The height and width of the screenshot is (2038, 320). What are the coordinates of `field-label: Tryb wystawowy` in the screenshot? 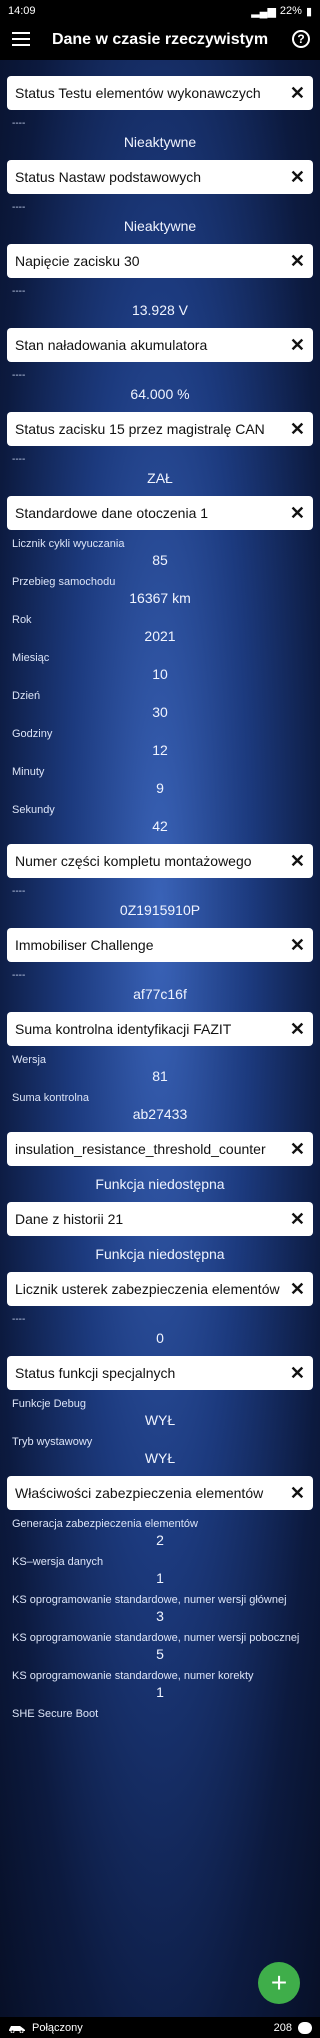 It's located at (52, 1442).